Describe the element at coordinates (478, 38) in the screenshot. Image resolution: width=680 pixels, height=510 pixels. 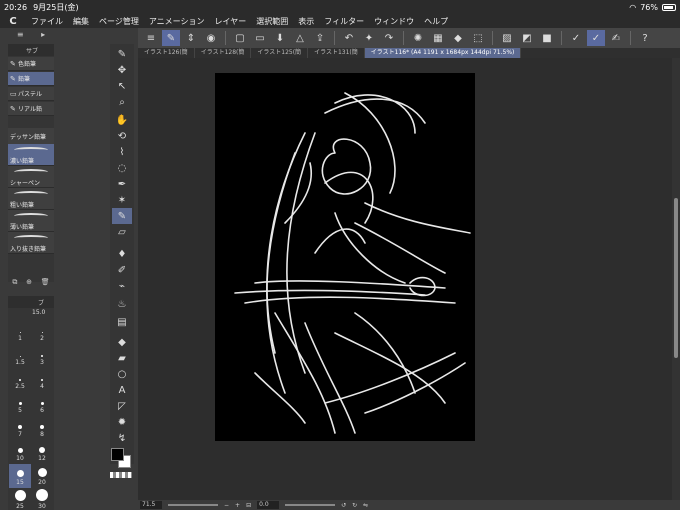
I see `transform-icon: ⬚` at that location.